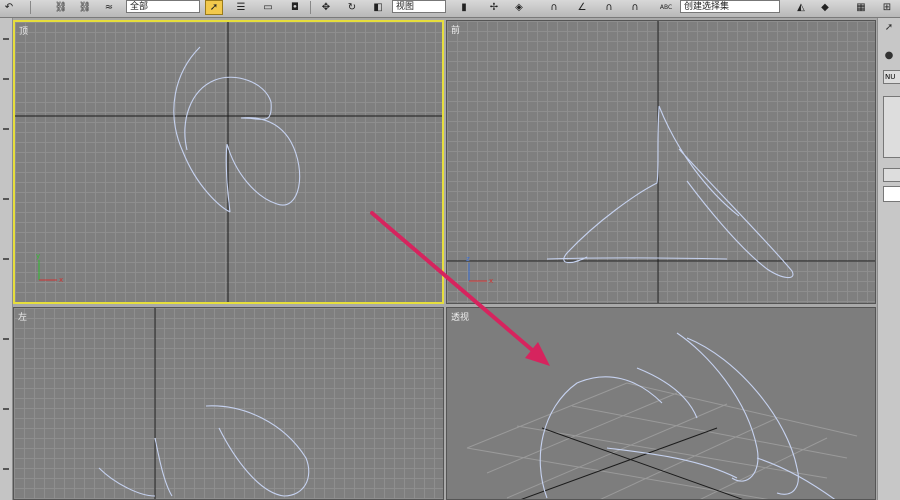  I want to click on command-panel: ➚ ● NU, so click(888, 259).